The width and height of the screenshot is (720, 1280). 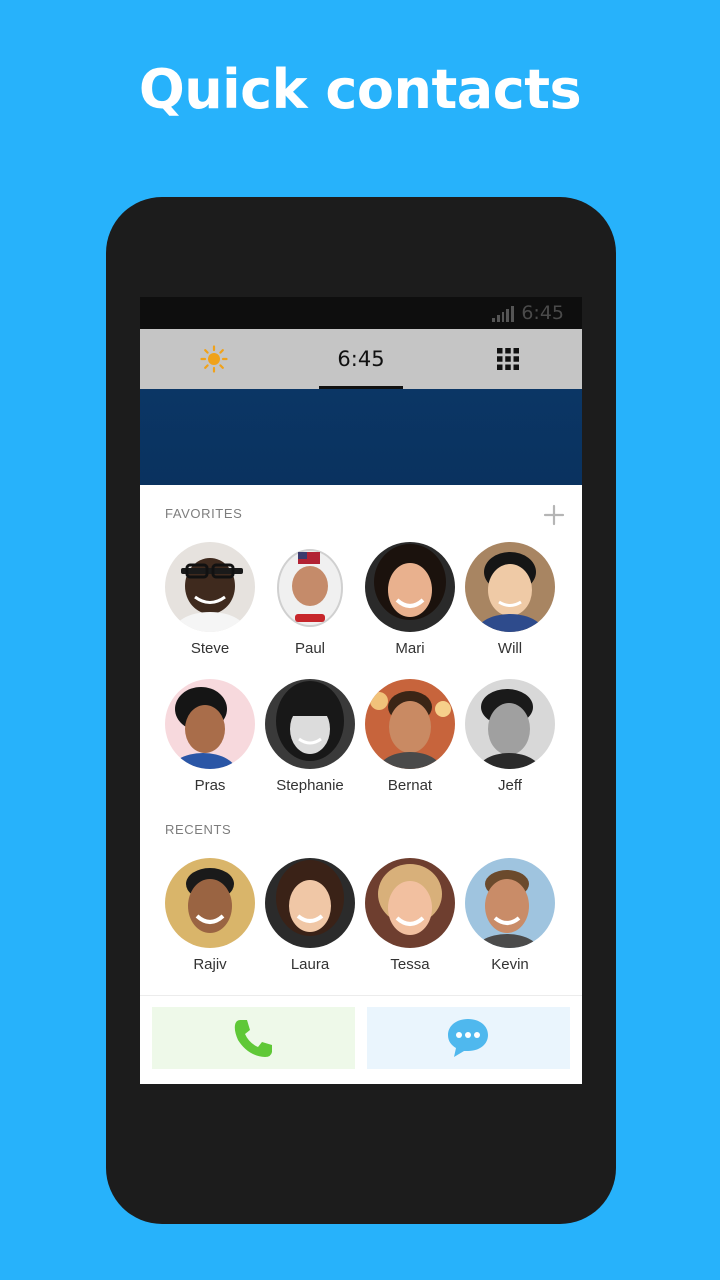 I want to click on chat-bubble-icon, so click(x=468, y=1038).